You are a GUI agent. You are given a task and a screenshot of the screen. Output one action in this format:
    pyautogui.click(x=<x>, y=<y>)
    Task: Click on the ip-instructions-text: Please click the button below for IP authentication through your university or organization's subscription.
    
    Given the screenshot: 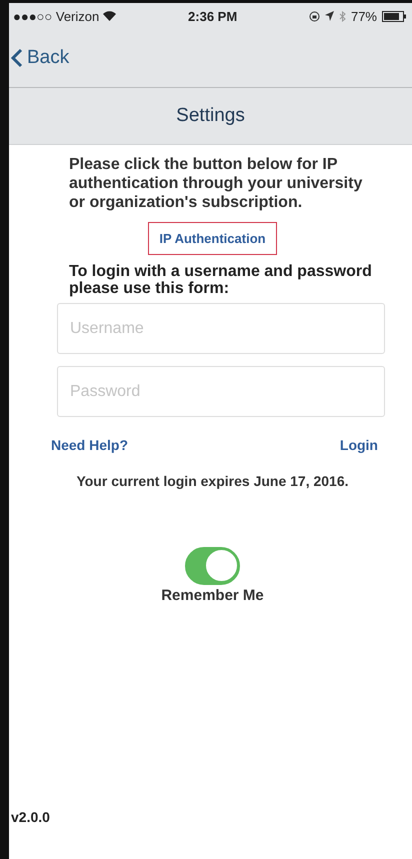 What is the action you would take?
    pyautogui.click(x=216, y=183)
    